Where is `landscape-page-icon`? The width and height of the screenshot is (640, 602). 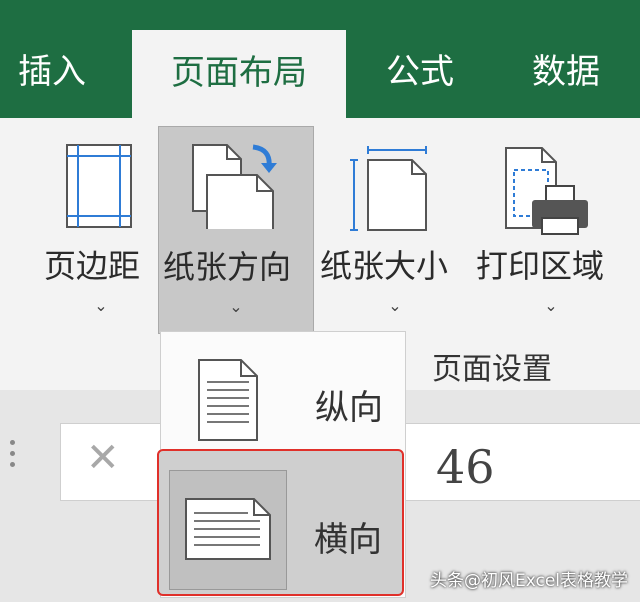
landscape-page-icon is located at coordinates (228, 529).